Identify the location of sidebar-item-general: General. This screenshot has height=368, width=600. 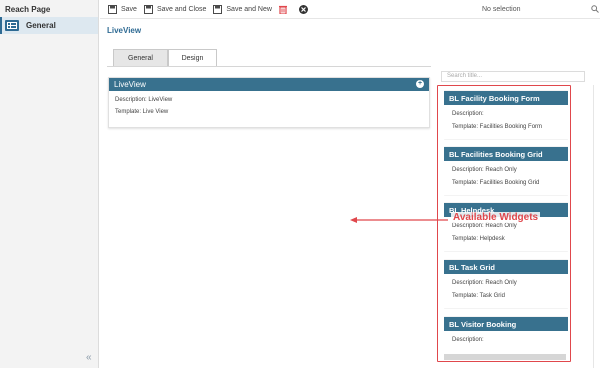
(49, 25).